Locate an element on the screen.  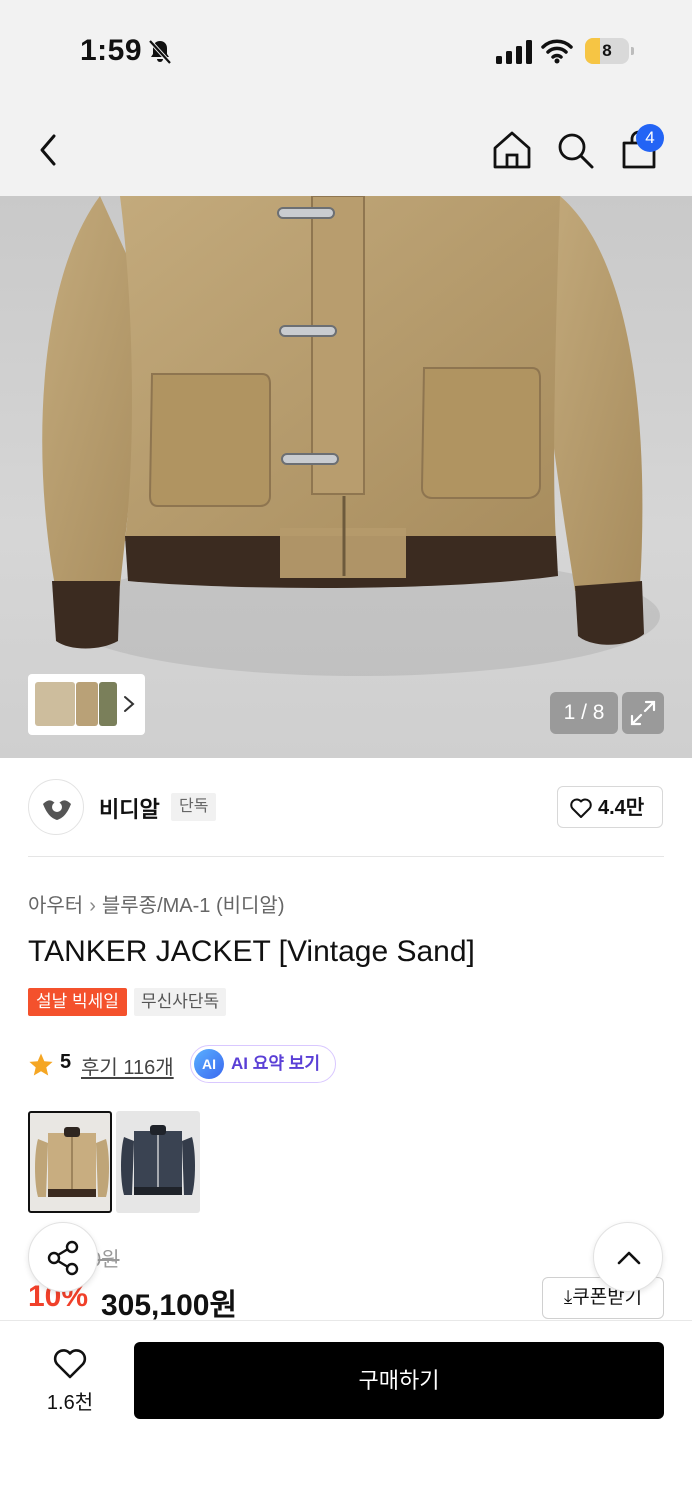
ai-summary-button: AI AI 요약 보기 is located at coordinates (263, 1064).